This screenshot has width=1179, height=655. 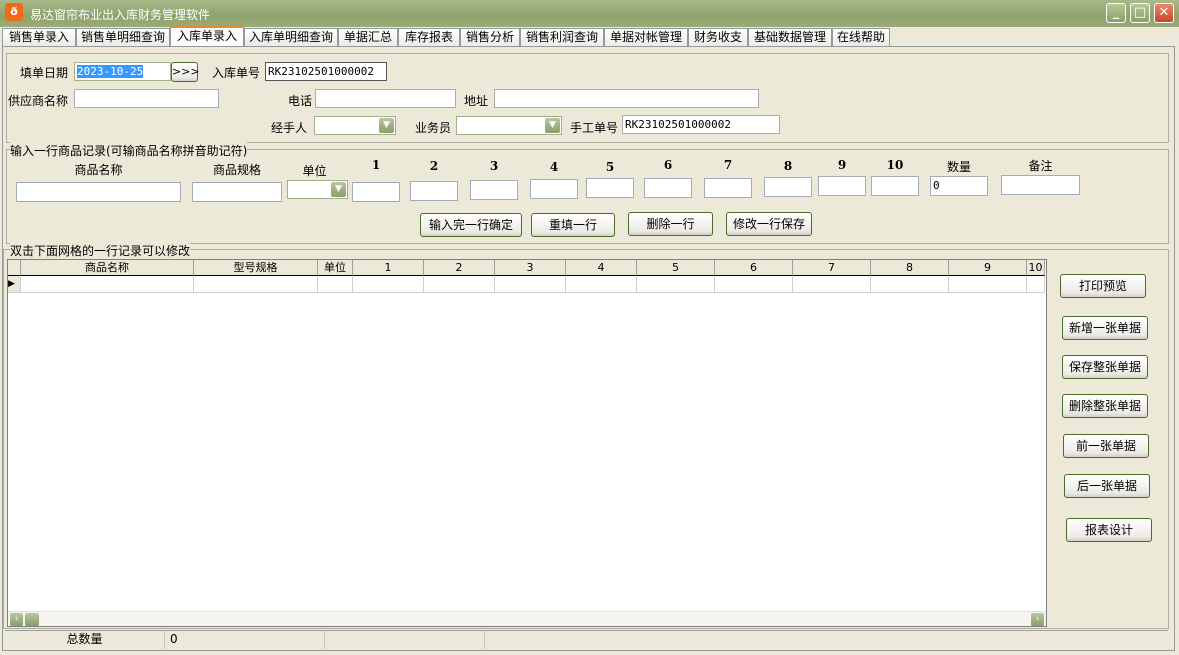 What do you see at coordinates (1109, 530) in the screenshot?
I see `side-button-6: 报表设计` at bounding box center [1109, 530].